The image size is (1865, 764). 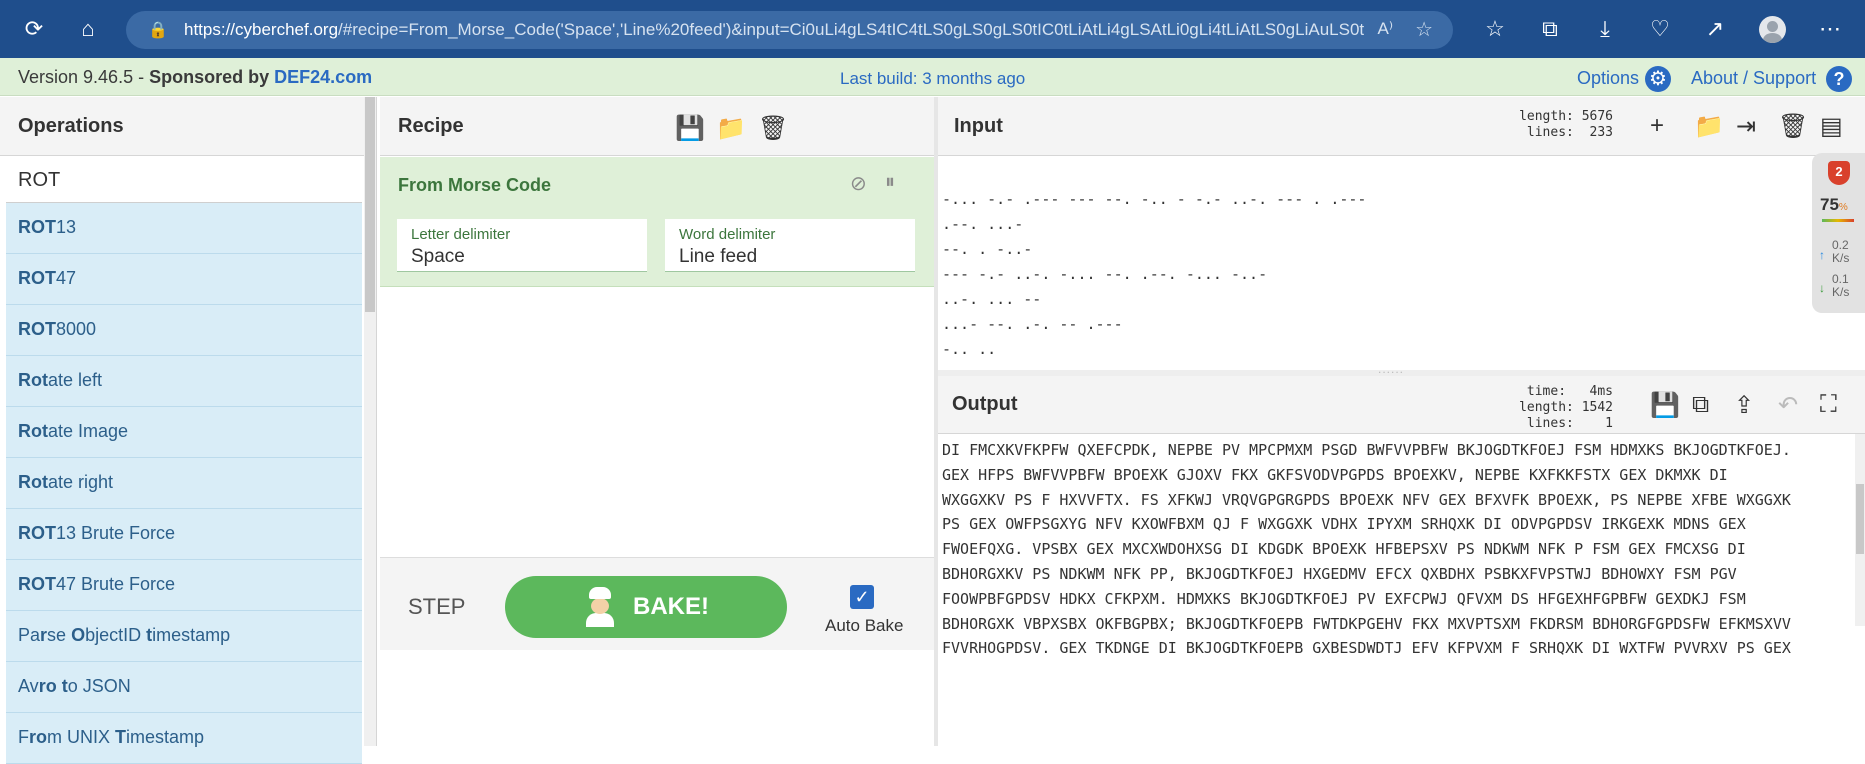 What do you see at coordinates (690, 128) in the screenshot?
I see `save-recipe-icon: 💾` at bounding box center [690, 128].